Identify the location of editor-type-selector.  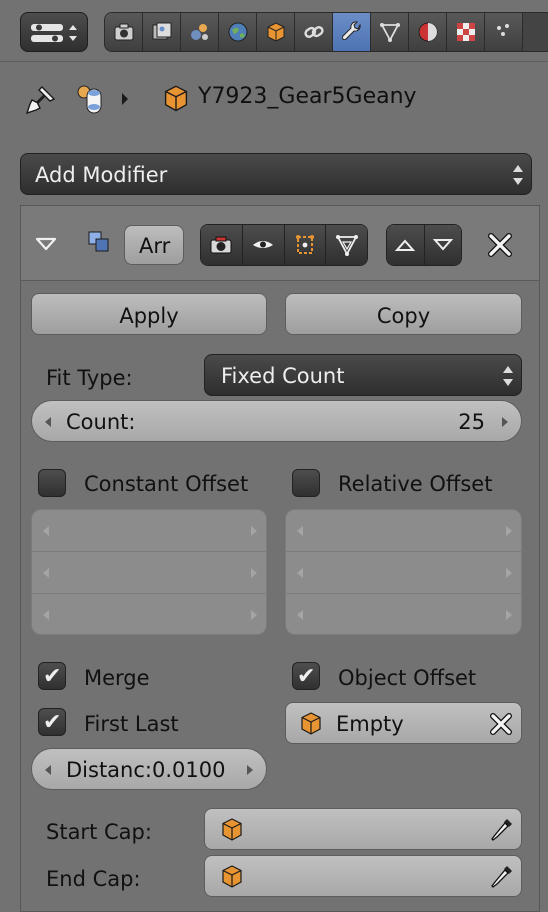
(54, 32).